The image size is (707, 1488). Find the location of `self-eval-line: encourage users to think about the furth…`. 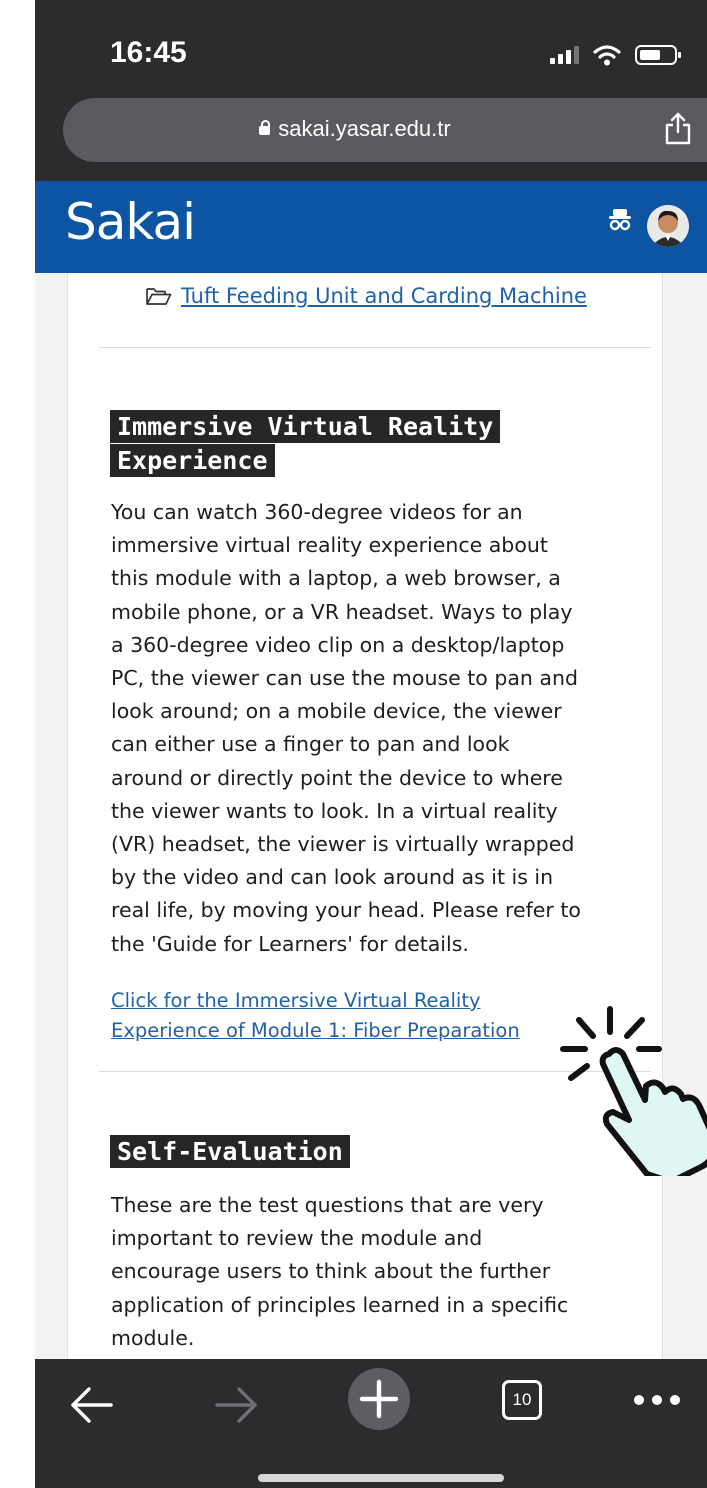

self-eval-line: encourage users to think about the furth… is located at coordinates (331, 1271).